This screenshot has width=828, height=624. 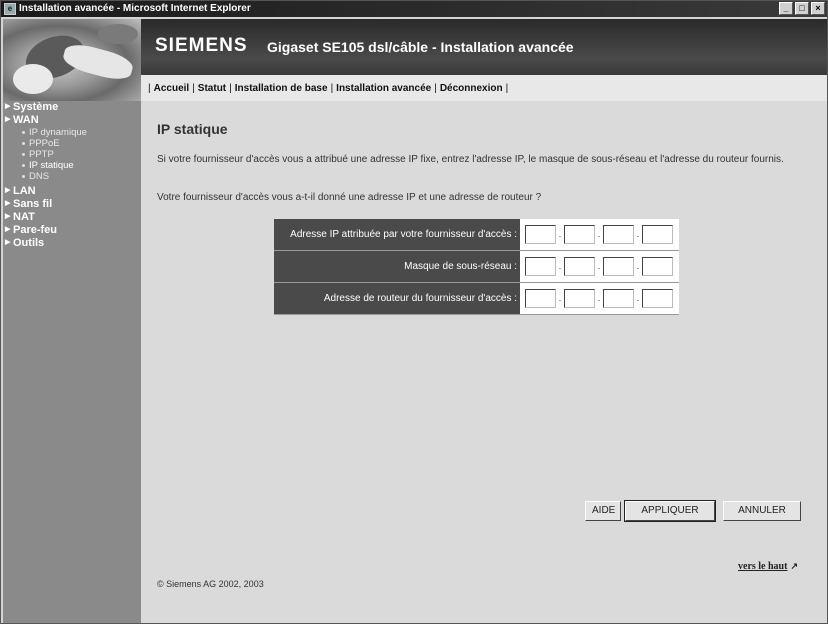 I want to click on siemens-logo: SIEMENS, so click(x=201, y=45).